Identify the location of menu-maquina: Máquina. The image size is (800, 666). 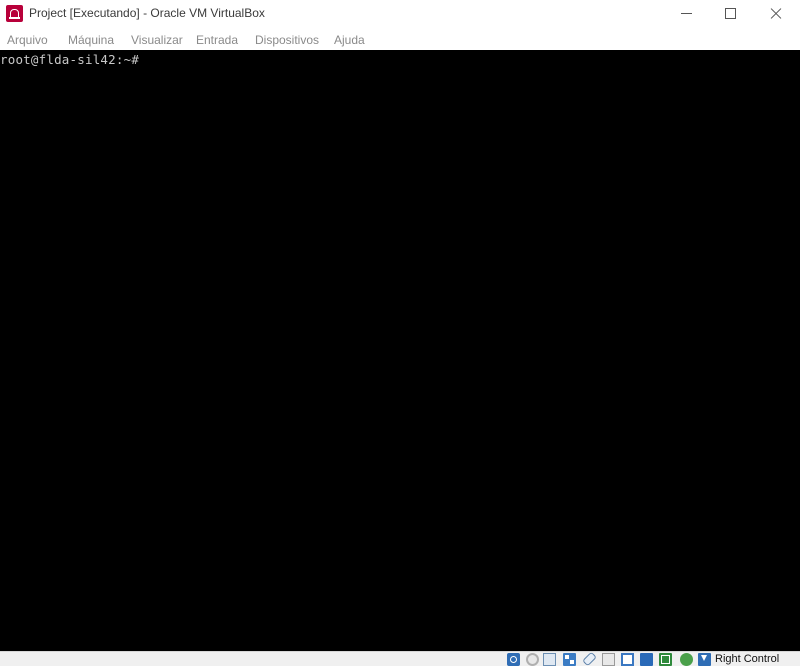
(91, 40).